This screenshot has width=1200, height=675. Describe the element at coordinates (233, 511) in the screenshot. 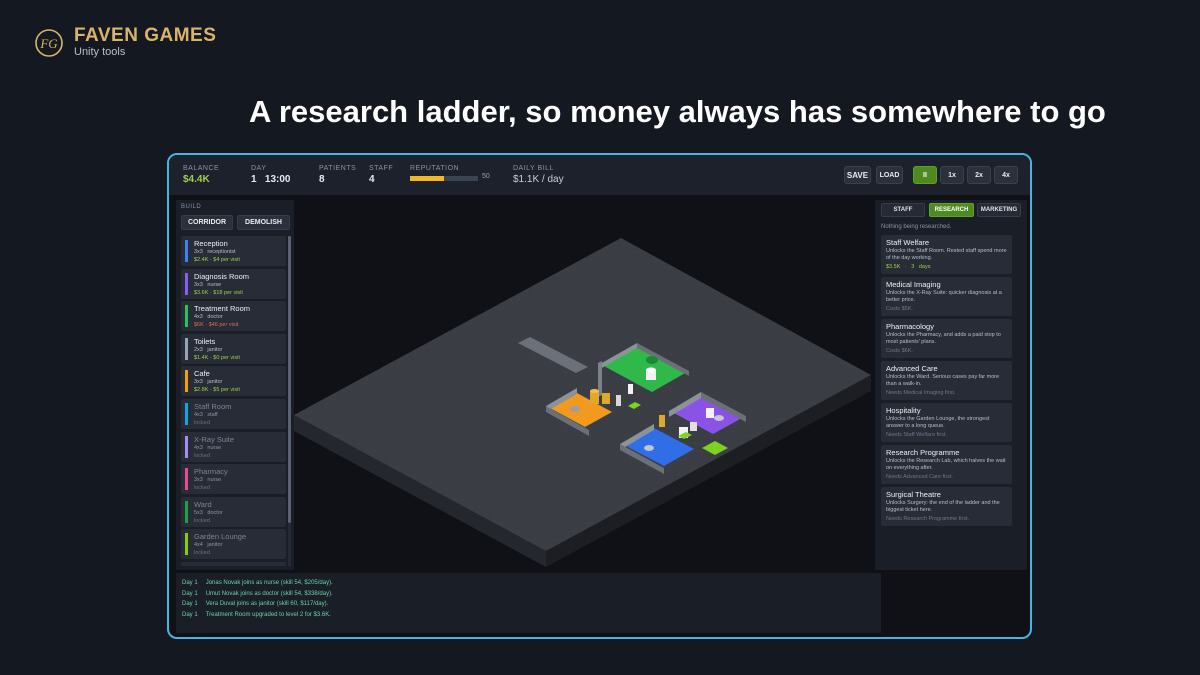

I see `build-item-ward: Ward 5x3 doctor locked` at that location.